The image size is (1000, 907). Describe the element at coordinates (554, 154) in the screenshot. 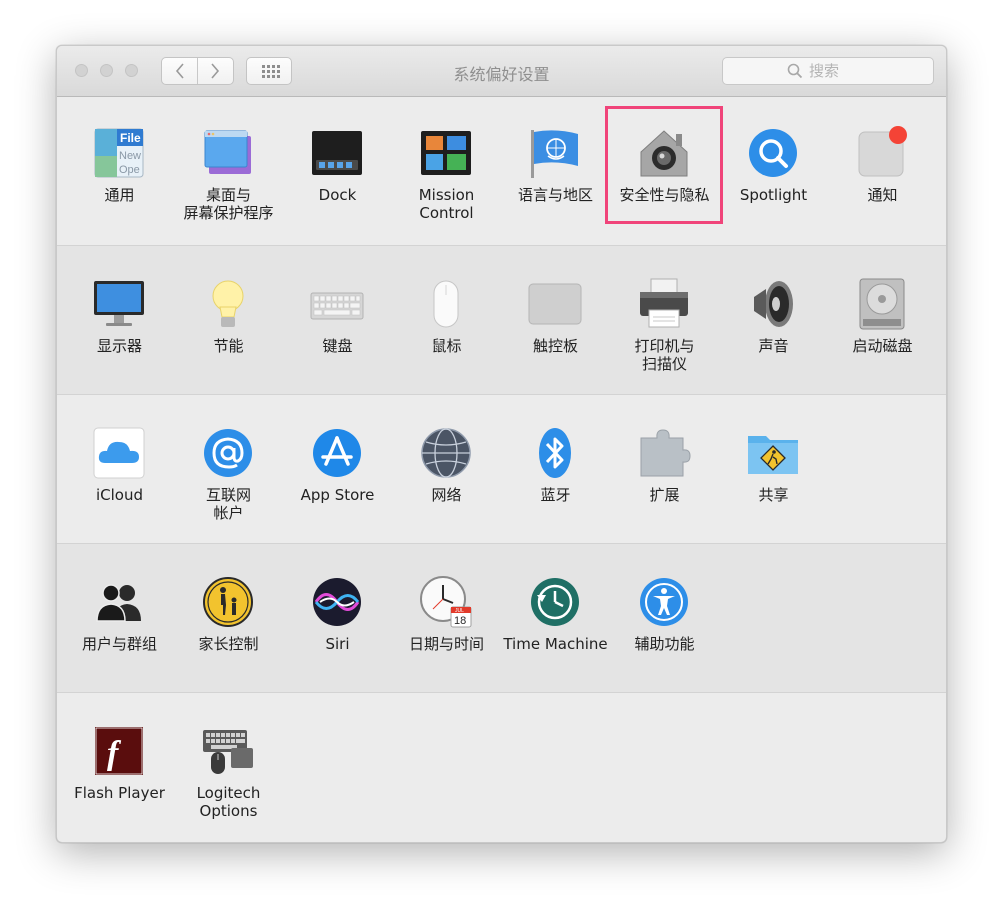

I see `language-region-icon` at that location.